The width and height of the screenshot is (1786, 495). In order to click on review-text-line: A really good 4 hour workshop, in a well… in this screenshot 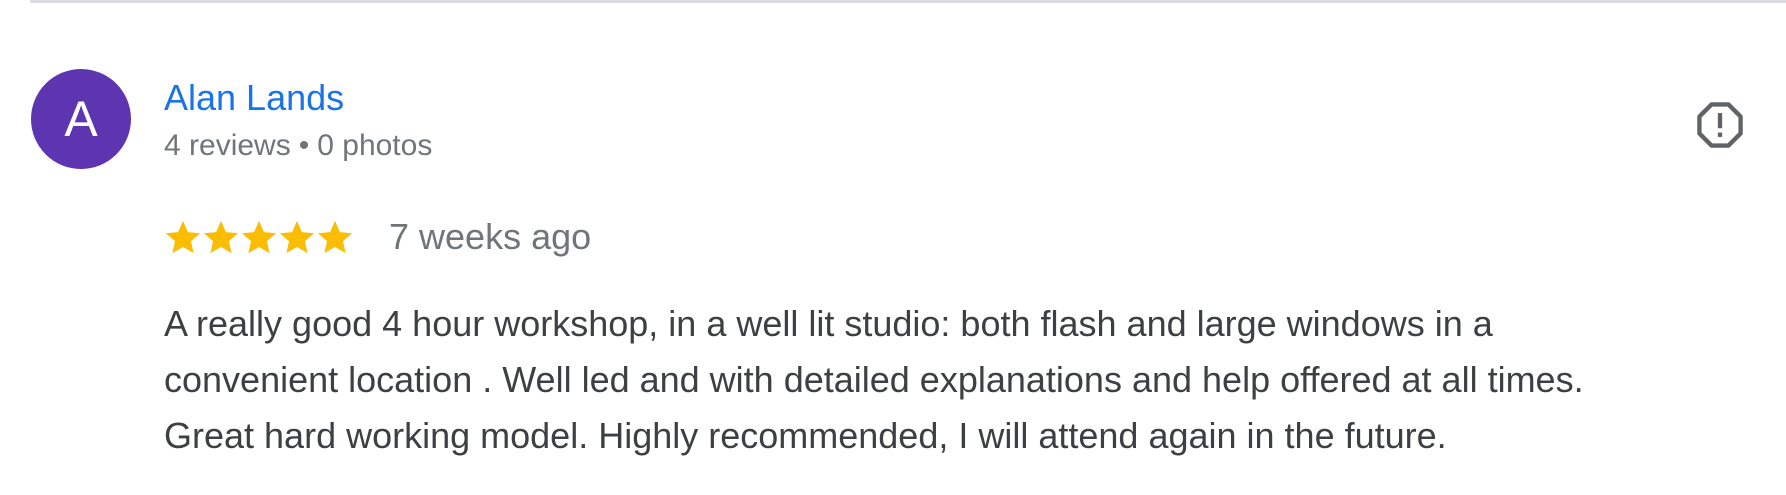, I will do `click(828, 323)`.